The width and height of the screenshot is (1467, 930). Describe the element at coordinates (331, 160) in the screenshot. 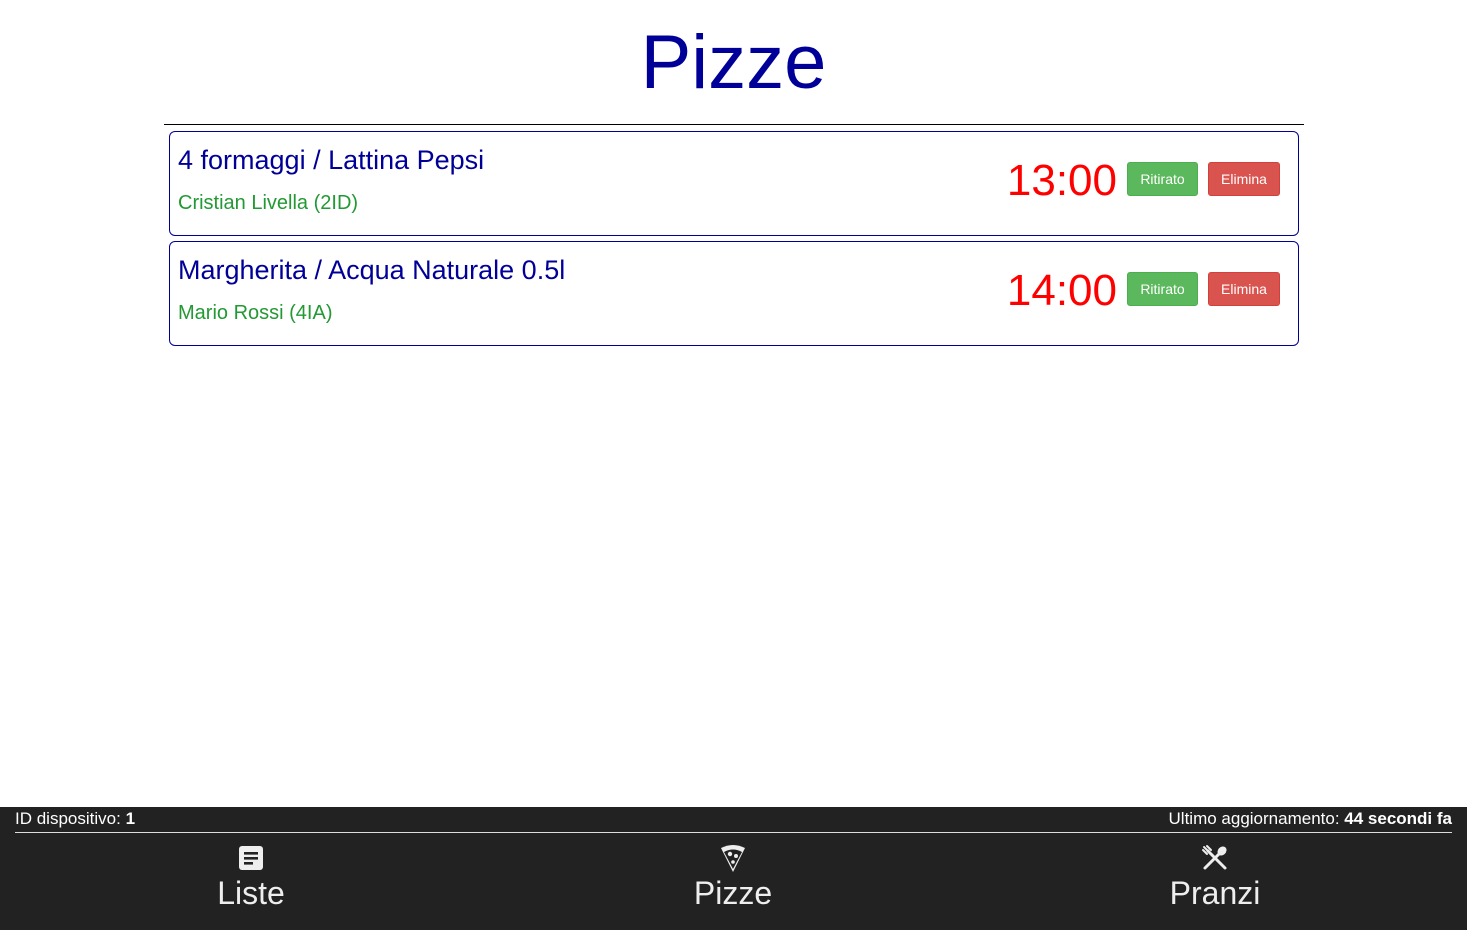

I see `order-item: 4 formaggi / Lattina Pepsi` at that location.